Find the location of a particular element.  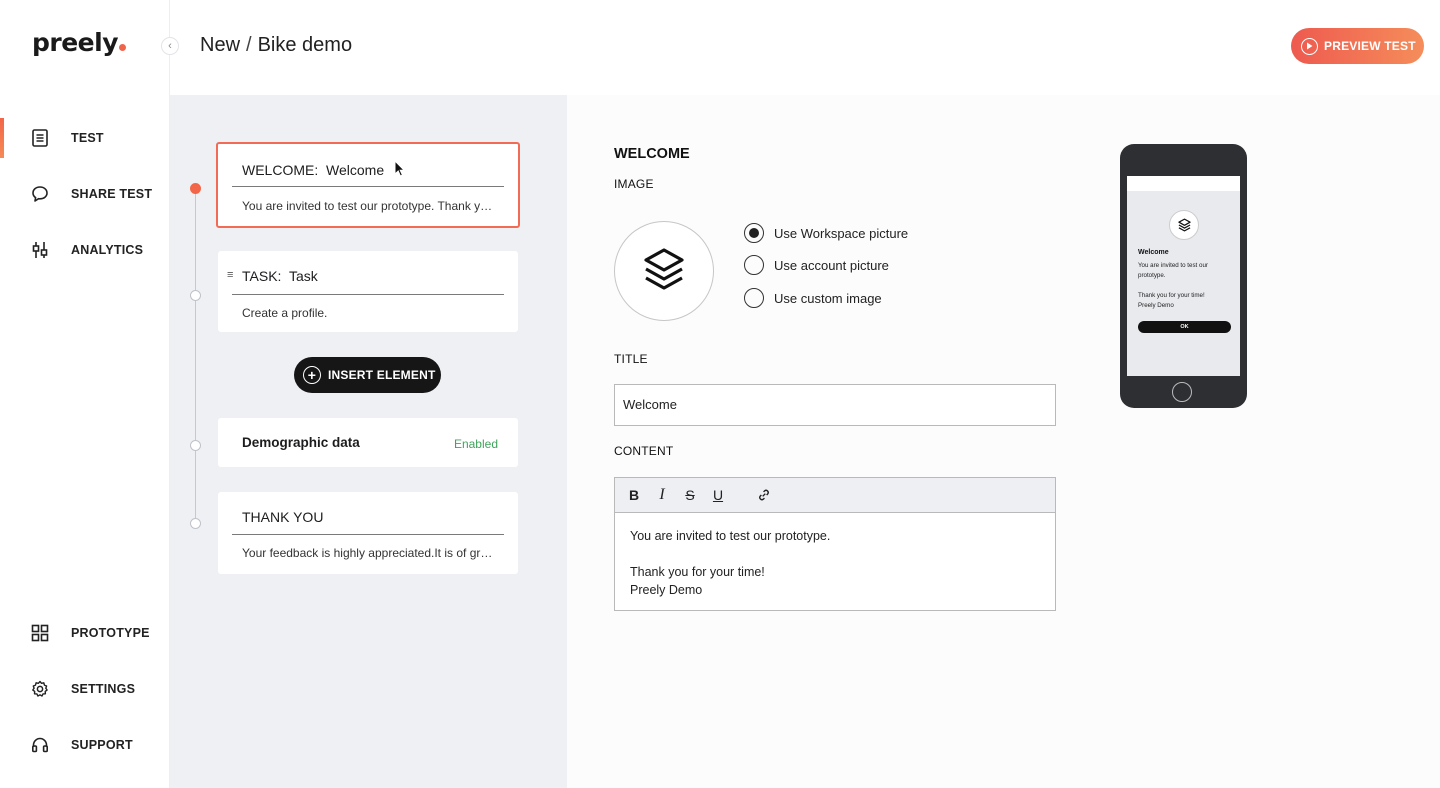

radio-account-picture: Use account picture is located at coordinates (816, 265).